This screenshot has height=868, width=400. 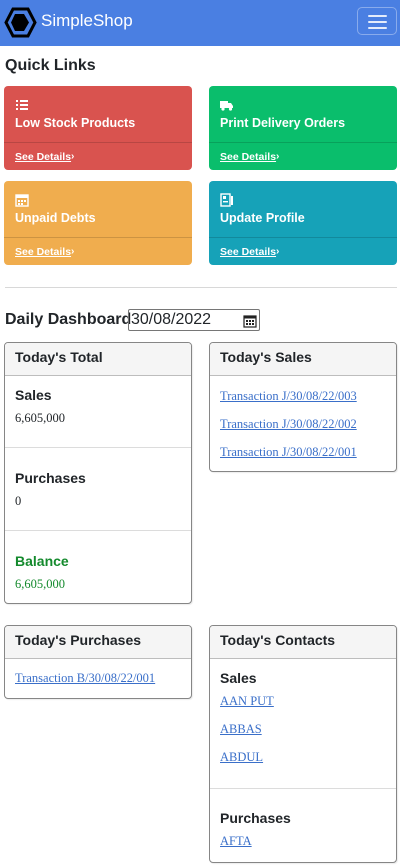 I want to click on brand-name: SimpleShop, so click(x=87, y=21).